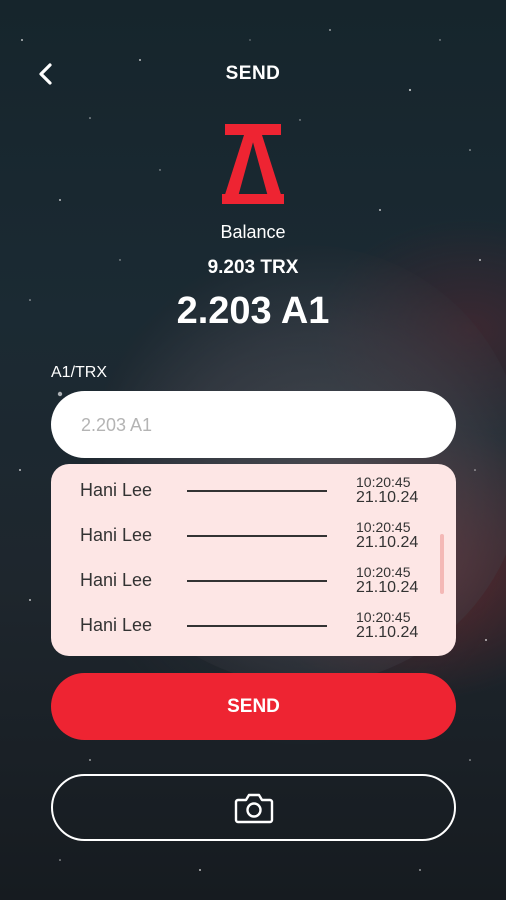  Describe the element at coordinates (253, 232) in the screenshot. I see `balance-label: Balance` at that location.